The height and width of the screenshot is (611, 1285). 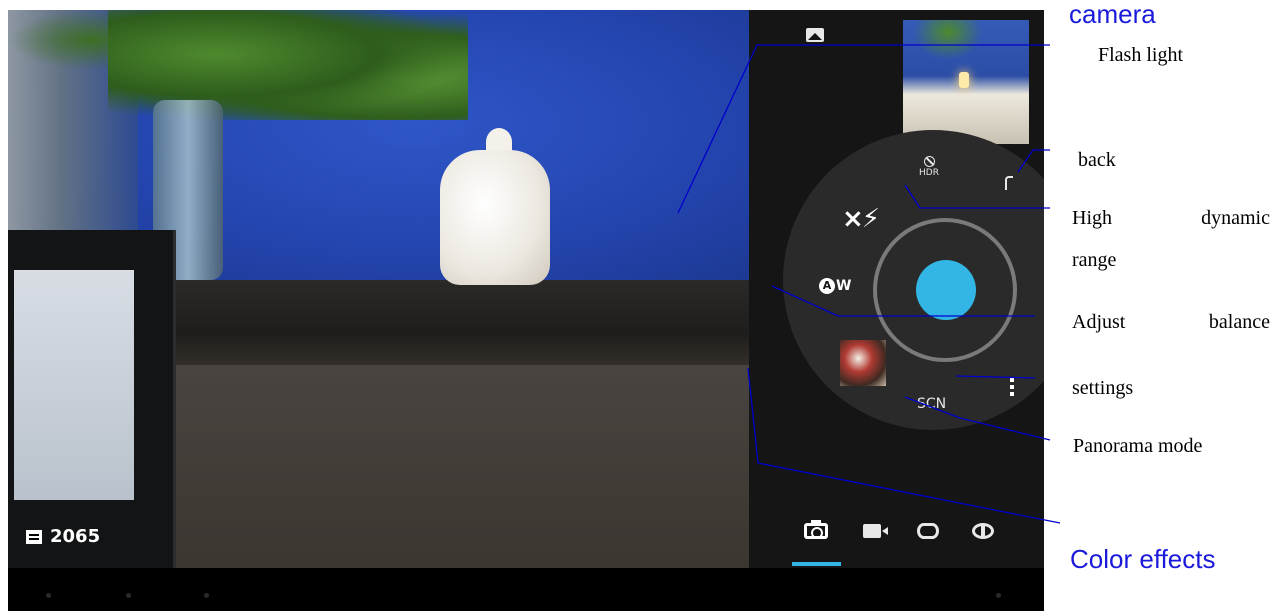 What do you see at coordinates (1009, 183) in the screenshot?
I see `back-icon` at bounding box center [1009, 183].